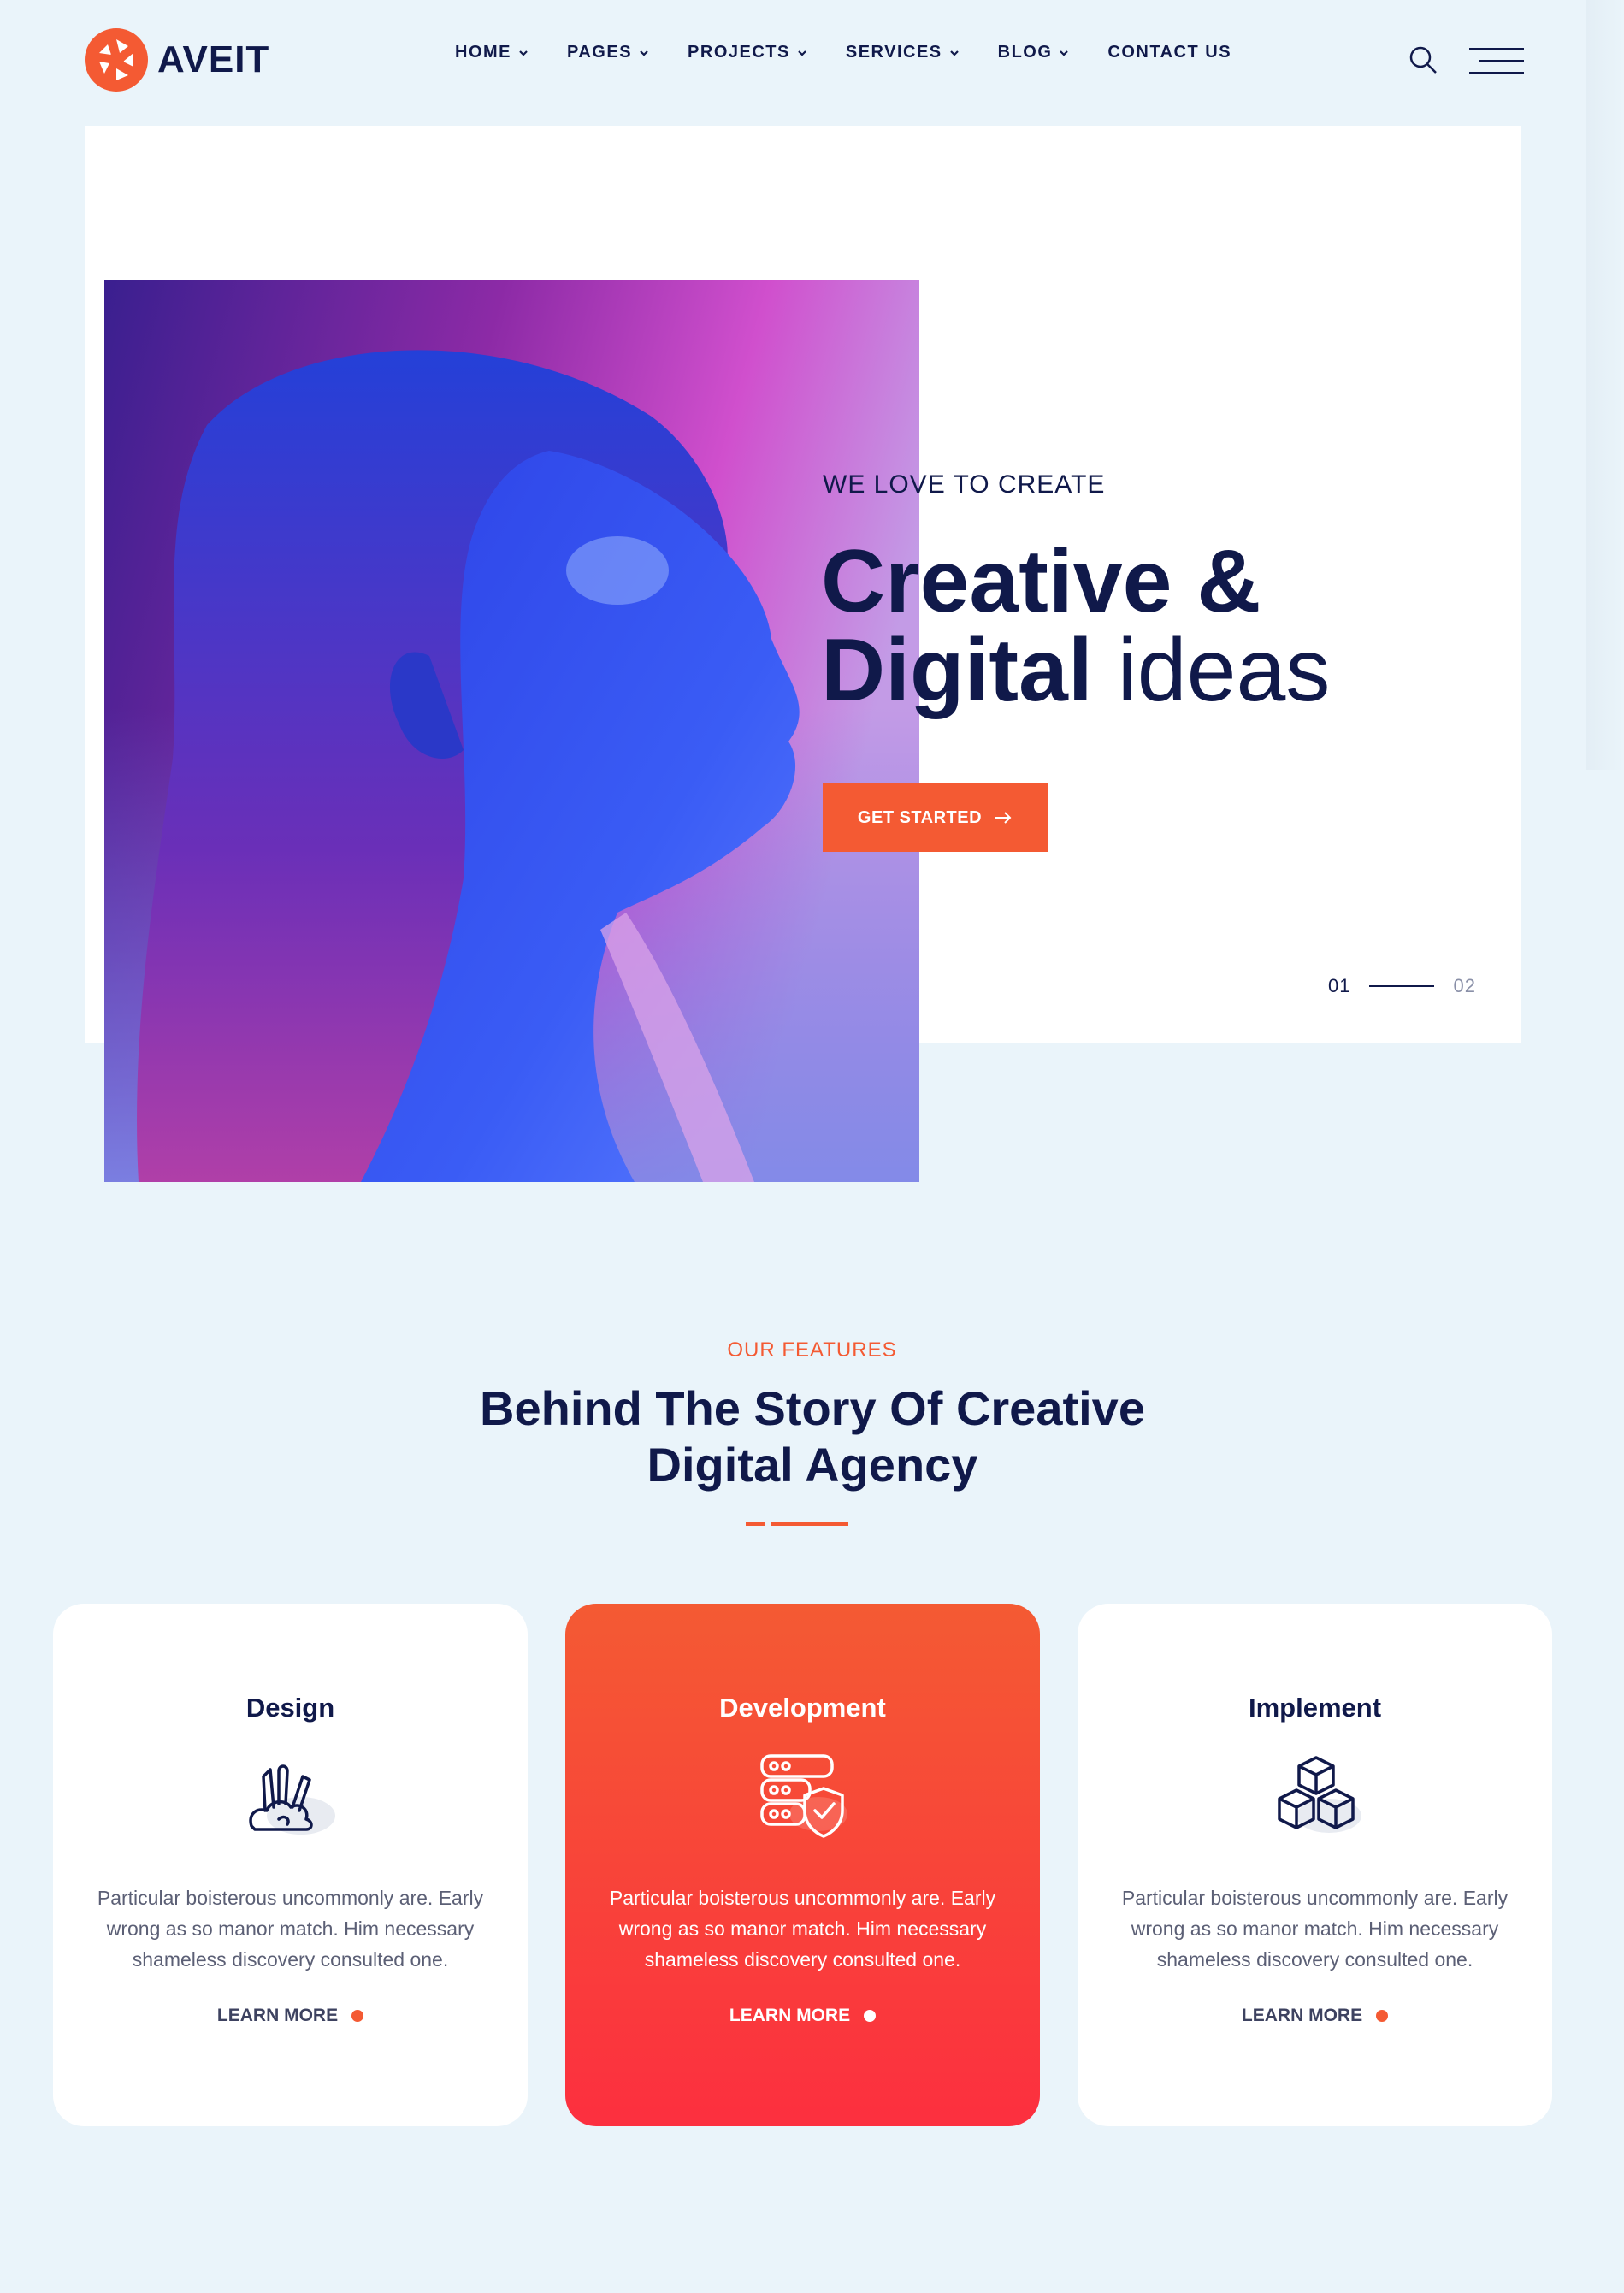  Describe the element at coordinates (812, 1465) in the screenshot. I see `features-title-line2: Digital Agency` at that location.